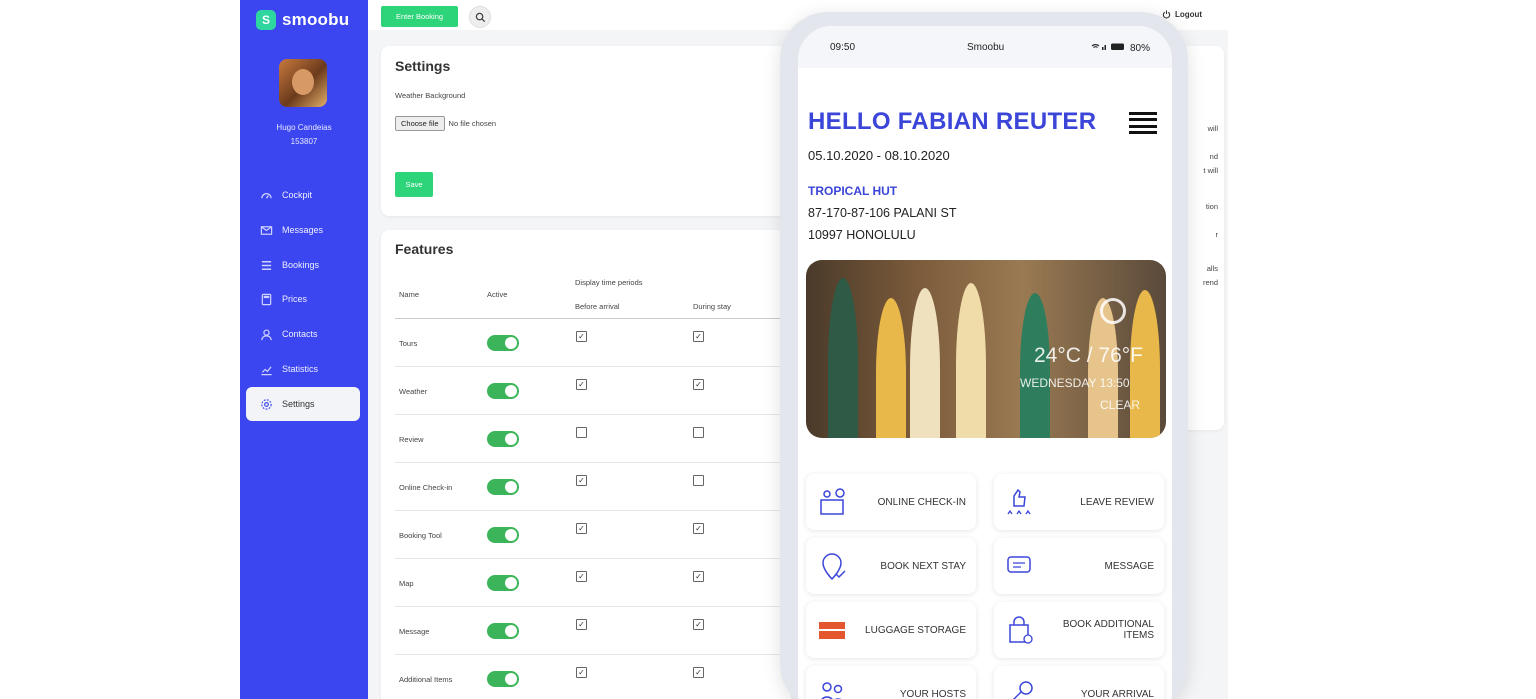 This screenshot has height=699, width=1536. What do you see at coordinates (1079, 566) in the screenshot?
I see `tile-message: MESSAGE` at bounding box center [1079, 566].